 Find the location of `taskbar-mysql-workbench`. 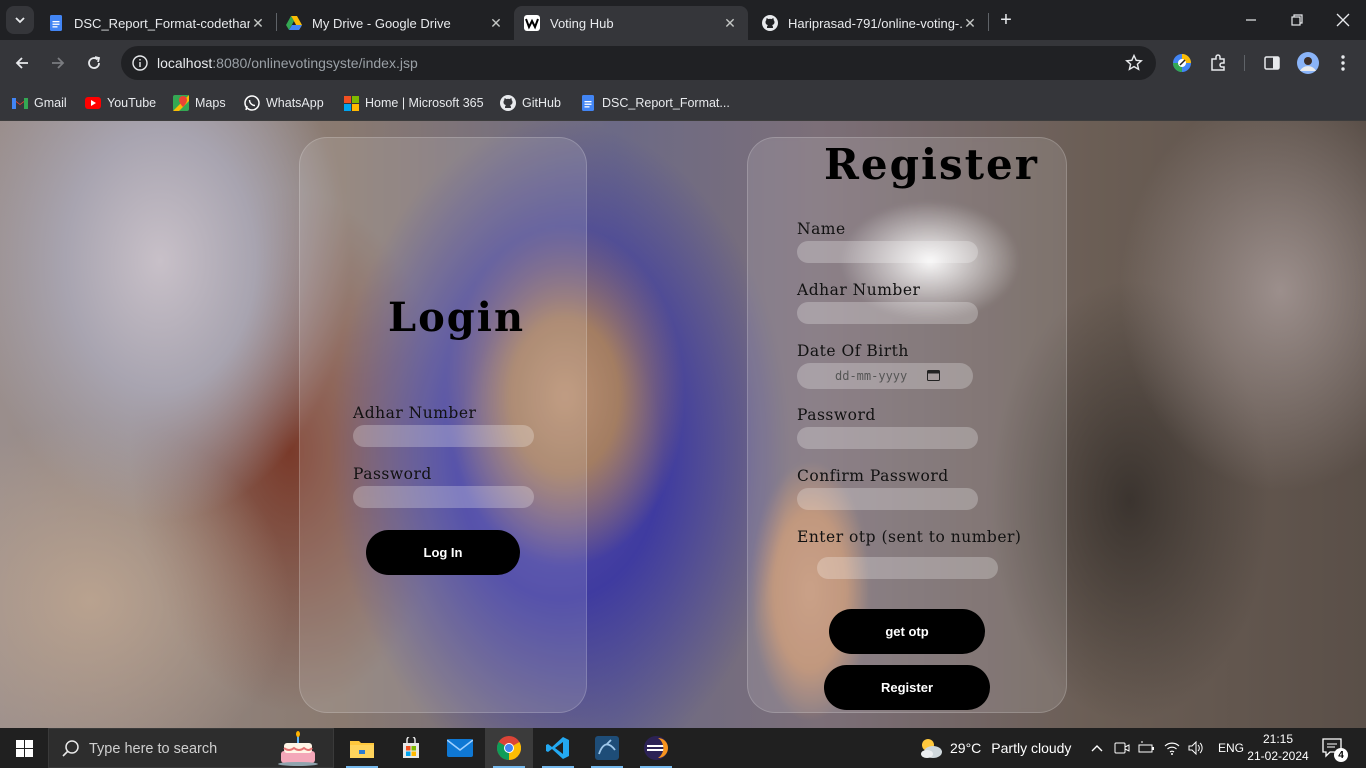

taskbar-mysql-workbench is located at coordinates (607, 748).